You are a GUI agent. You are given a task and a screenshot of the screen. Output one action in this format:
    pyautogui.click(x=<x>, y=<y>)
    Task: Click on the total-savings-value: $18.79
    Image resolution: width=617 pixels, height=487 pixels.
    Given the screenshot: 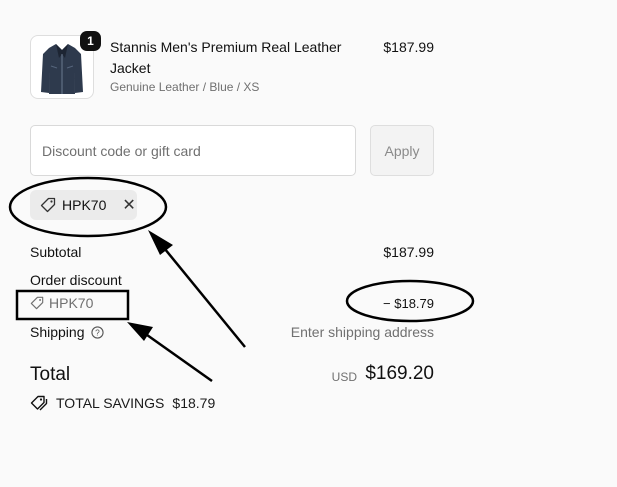 What is the action you would take?
    pyautogui.click(x=194, y=403)
    